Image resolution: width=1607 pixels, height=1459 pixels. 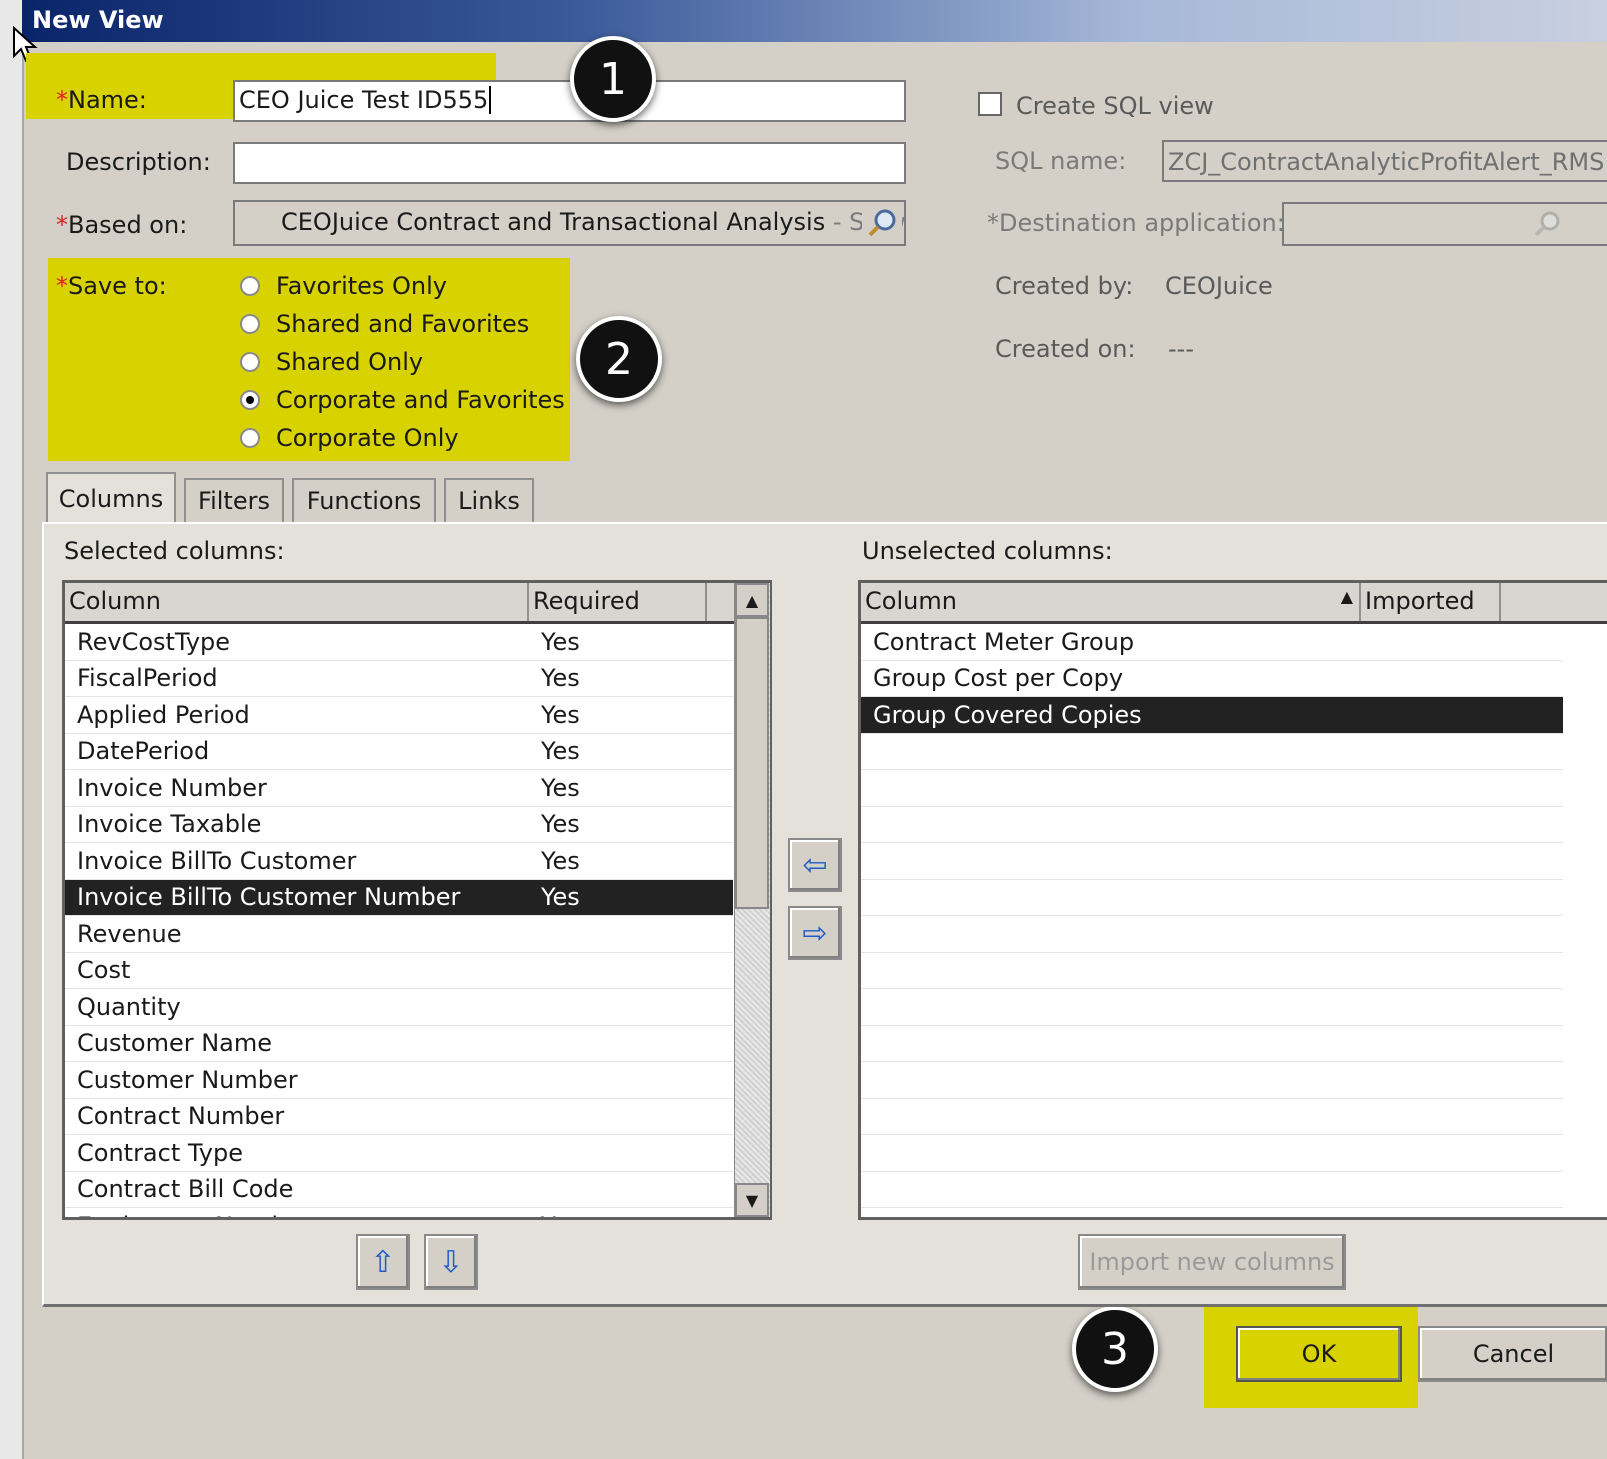 What do you see at coordinates (399, 715) in the screenshot?
I see `table-row: Applied Period Yes` at bounding box center [399, 715].